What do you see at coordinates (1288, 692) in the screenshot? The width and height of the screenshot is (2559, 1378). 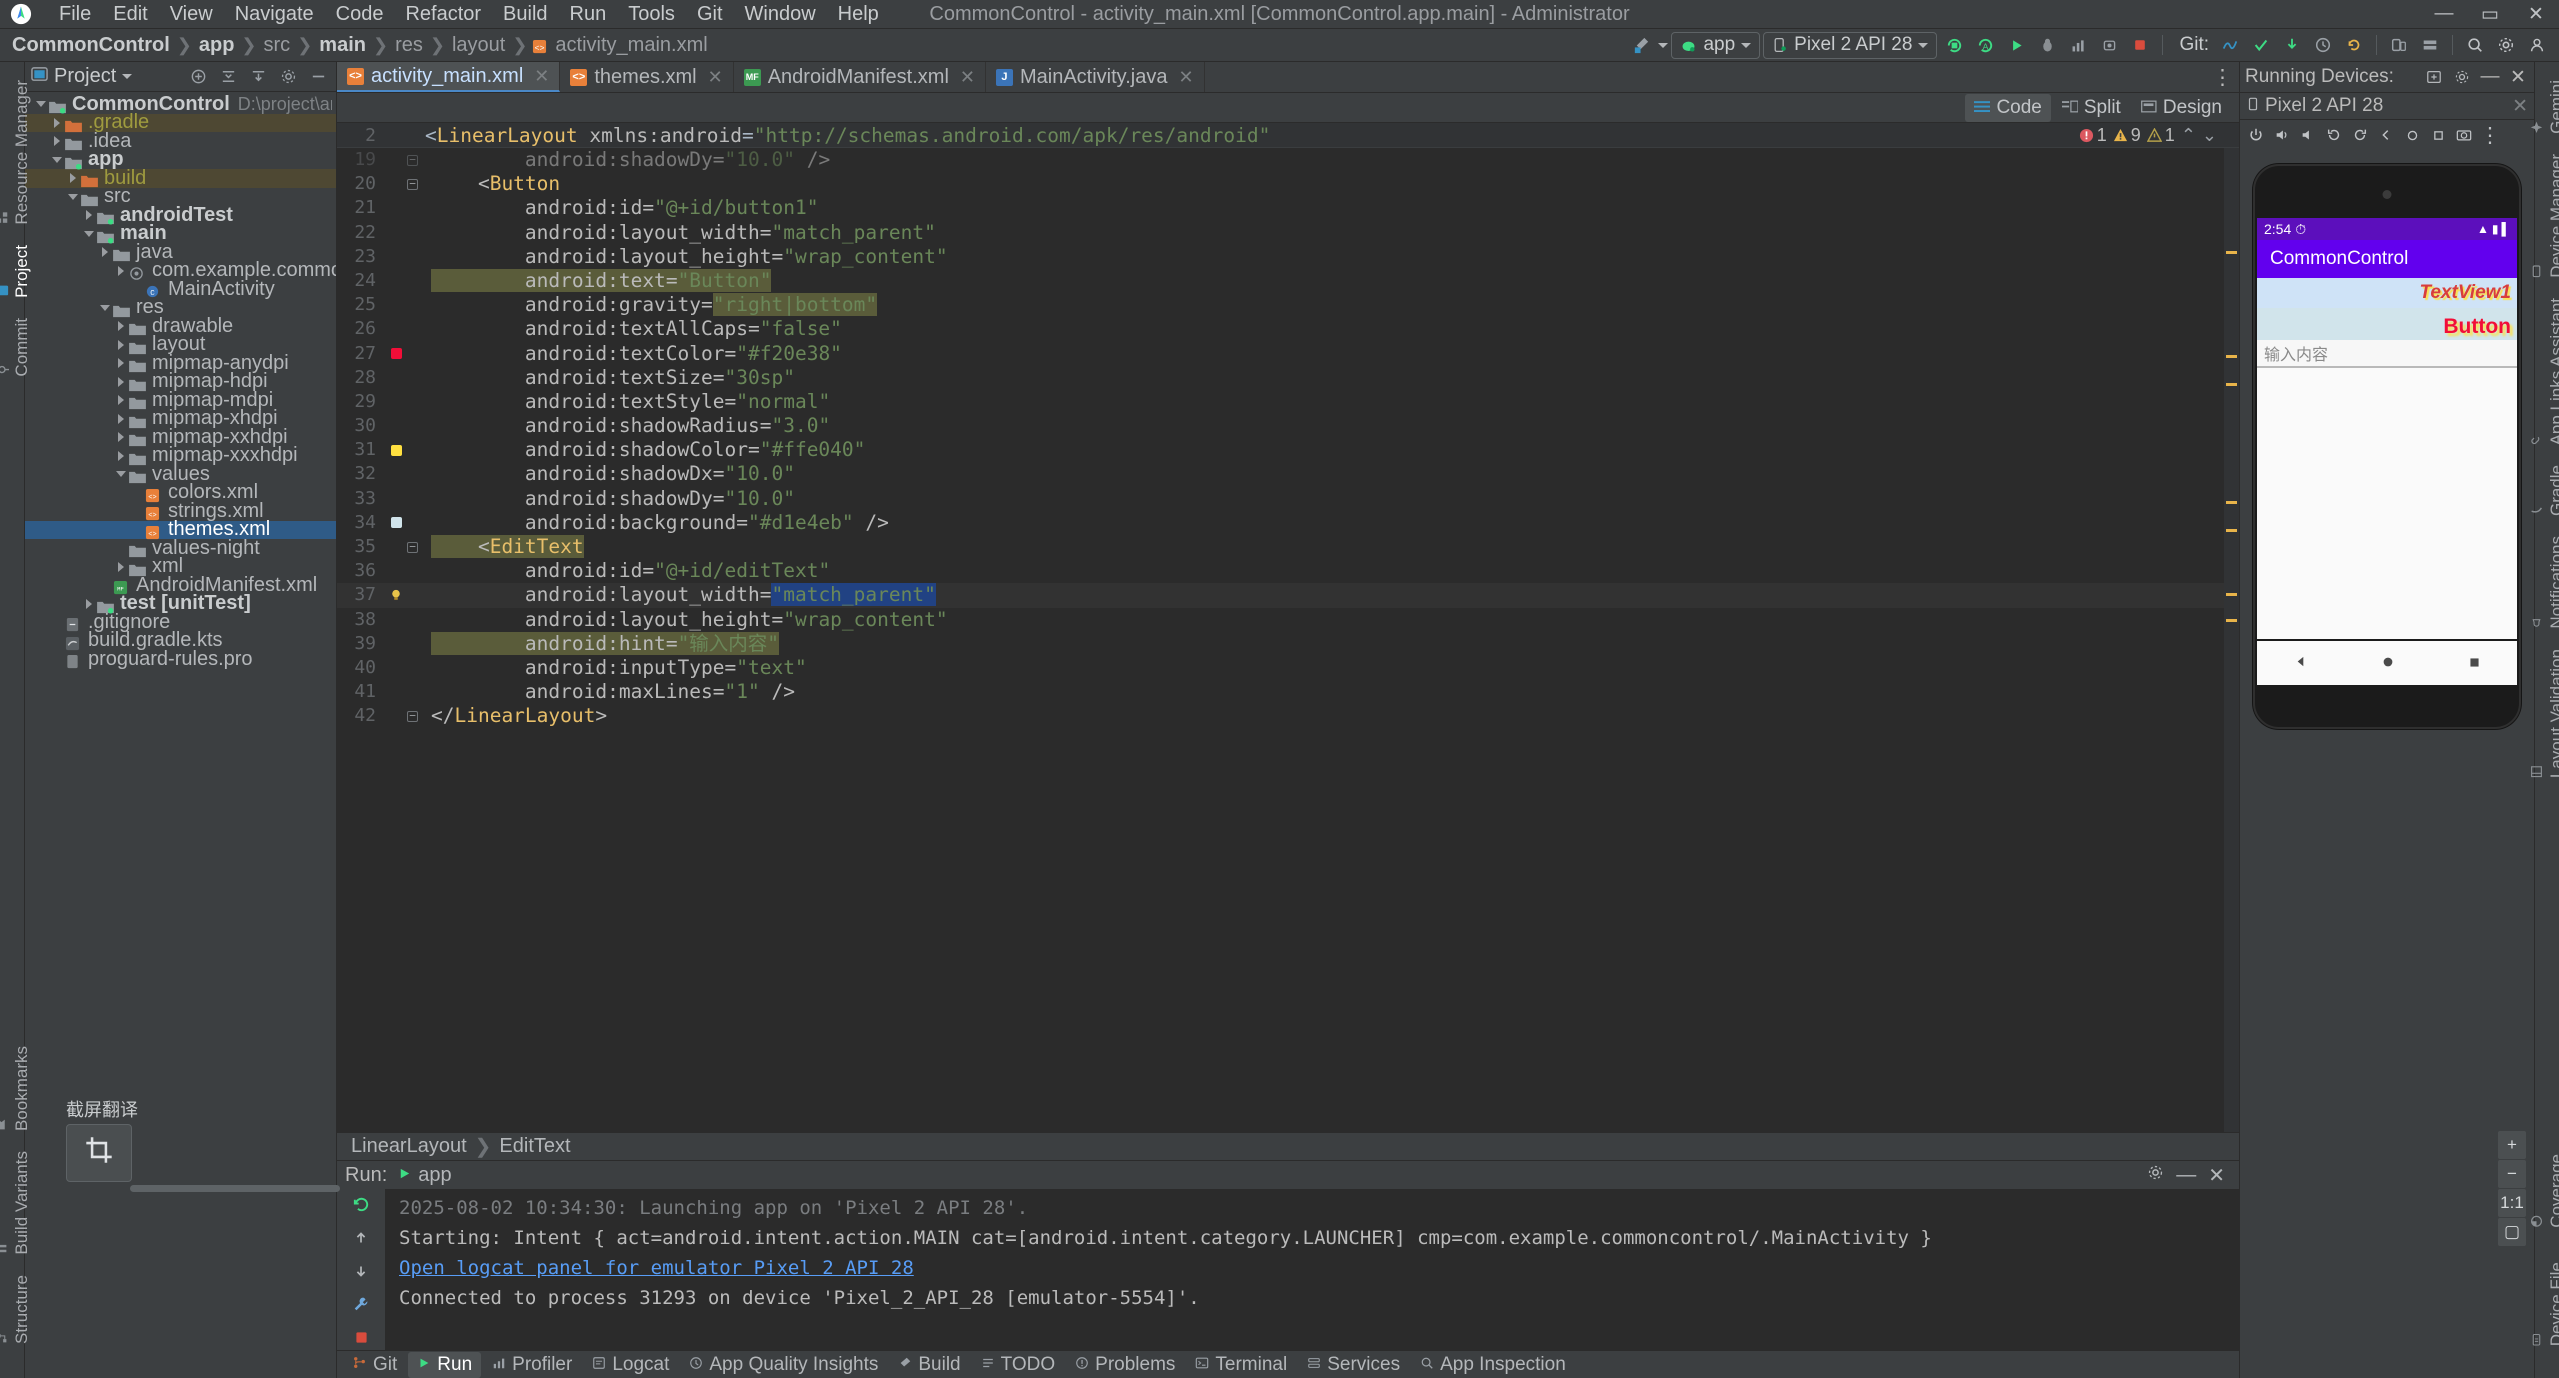 I see `code-line: 41 android:maxLines="1" />` at bounding box center [1288, 692].